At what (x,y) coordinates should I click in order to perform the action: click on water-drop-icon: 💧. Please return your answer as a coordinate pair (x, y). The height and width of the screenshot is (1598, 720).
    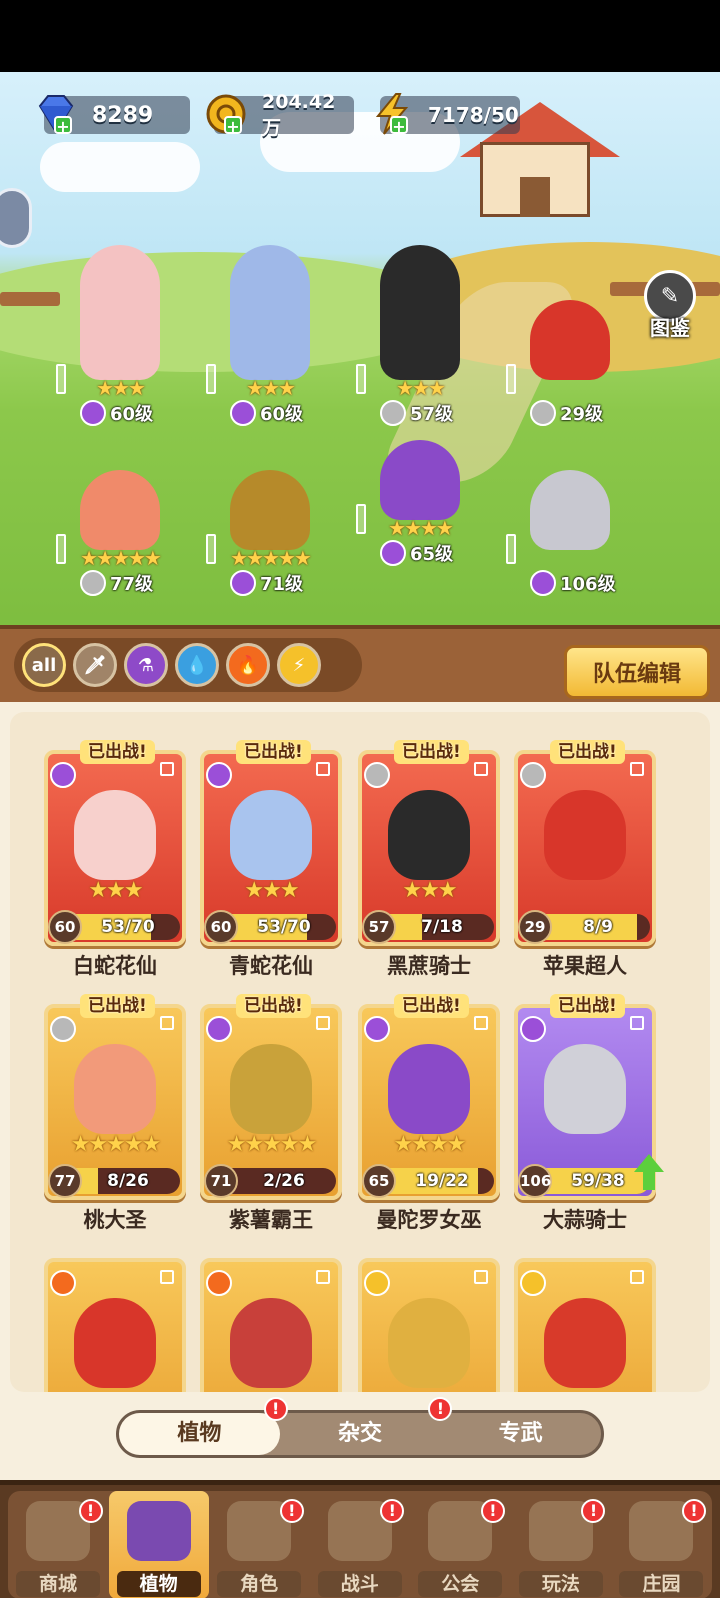
    Looking at the image, I should click on (197, 665).